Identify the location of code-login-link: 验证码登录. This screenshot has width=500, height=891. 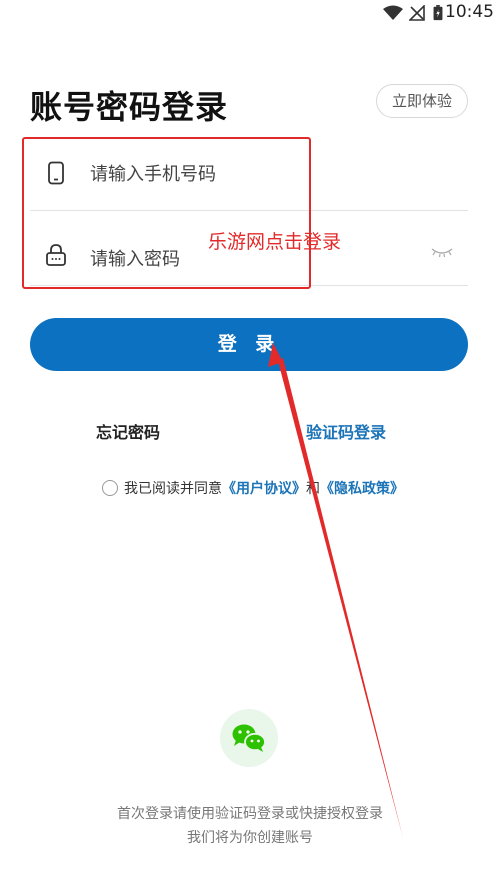
(346, 431).